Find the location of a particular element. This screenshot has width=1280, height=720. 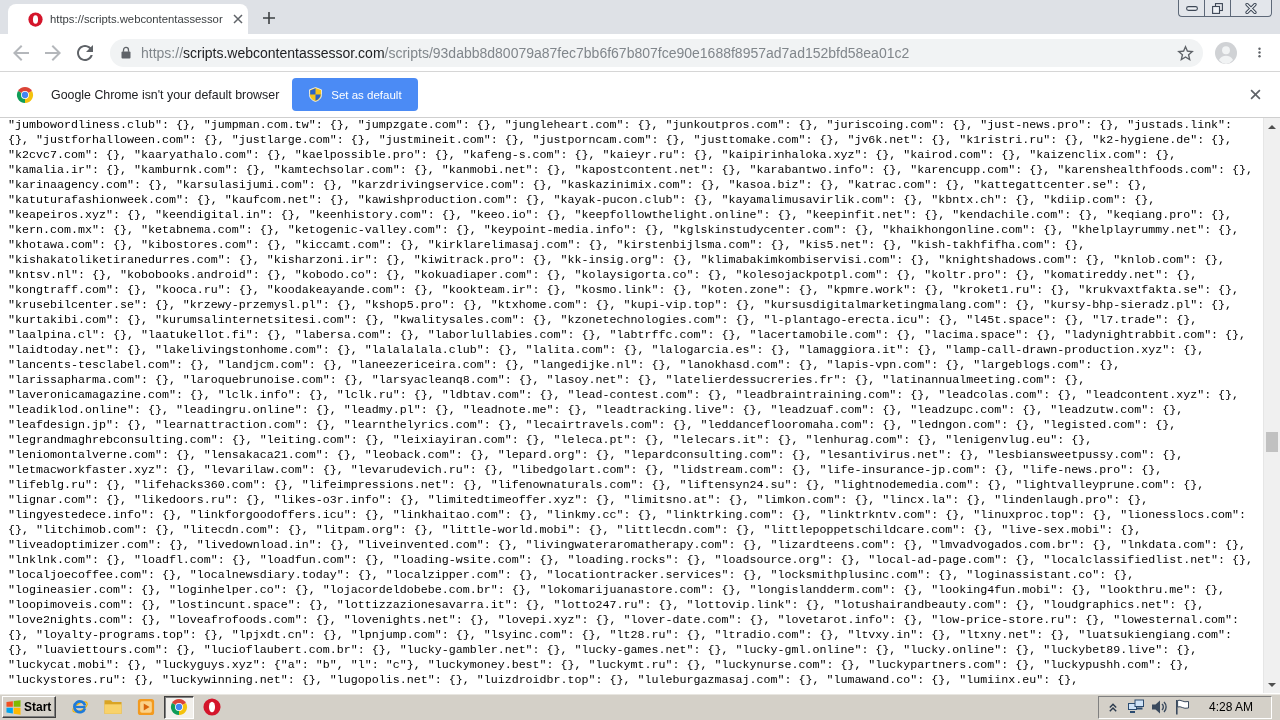

scrollbar-thumb is located at coordinates (1272, 442).